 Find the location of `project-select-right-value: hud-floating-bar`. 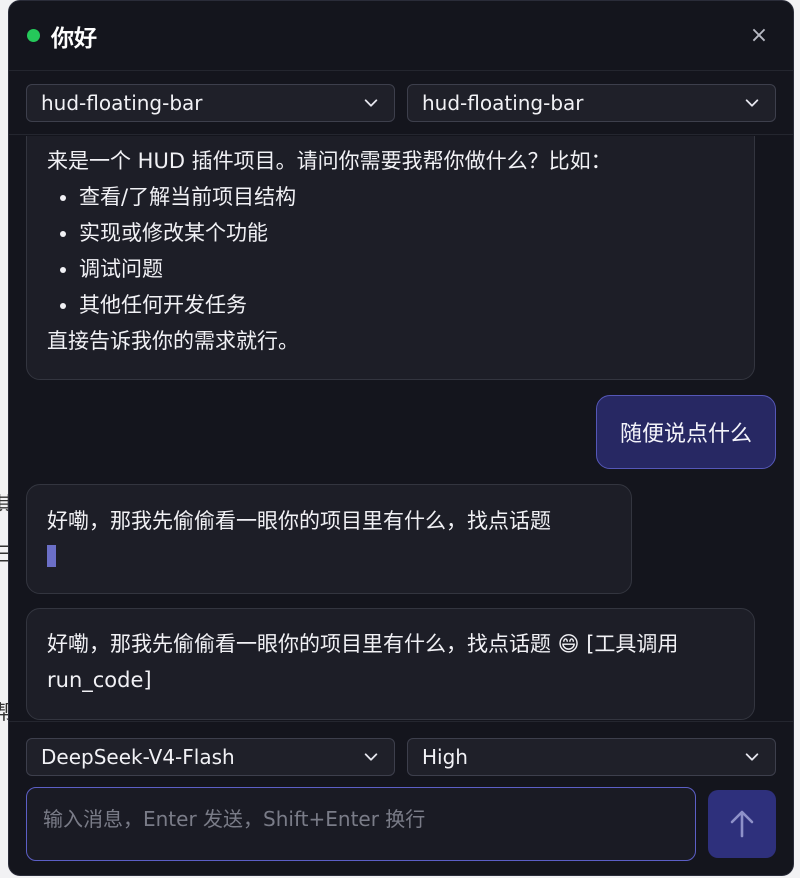

project-select-right-value: hud-floating-bar is located at coordinates (503, 102).